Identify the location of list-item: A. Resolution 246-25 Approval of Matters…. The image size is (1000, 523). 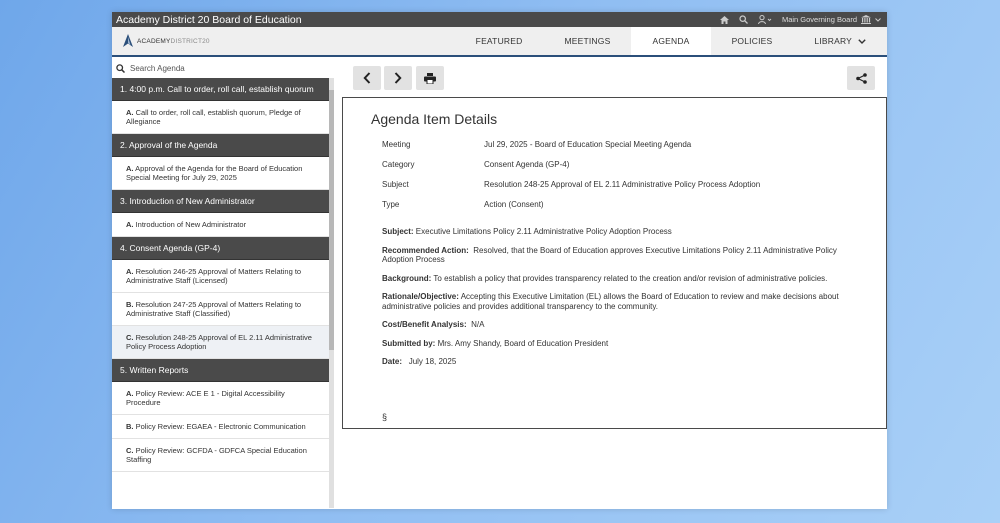
(220, 276).